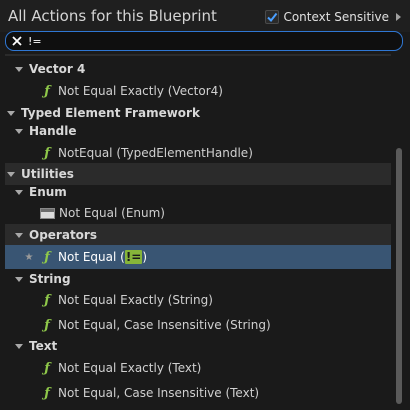  I want to click on category-string: String, so click(198, 279).